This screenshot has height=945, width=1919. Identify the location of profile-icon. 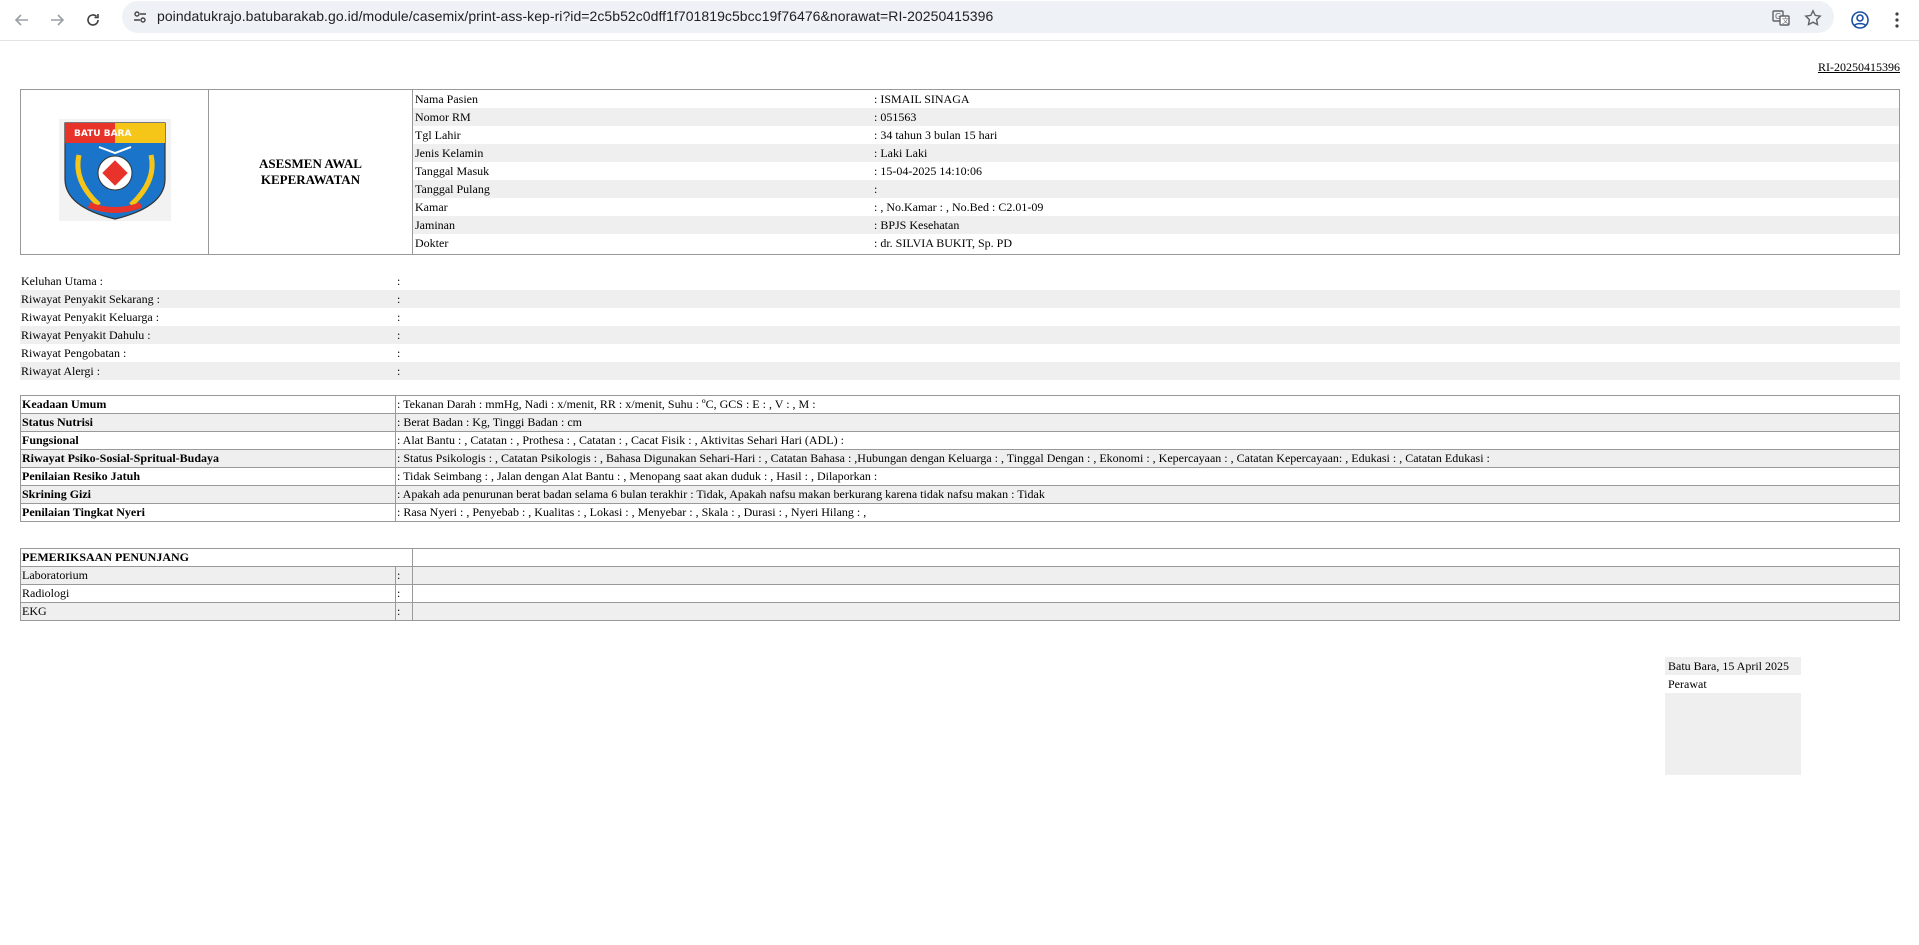
(1860, 20).